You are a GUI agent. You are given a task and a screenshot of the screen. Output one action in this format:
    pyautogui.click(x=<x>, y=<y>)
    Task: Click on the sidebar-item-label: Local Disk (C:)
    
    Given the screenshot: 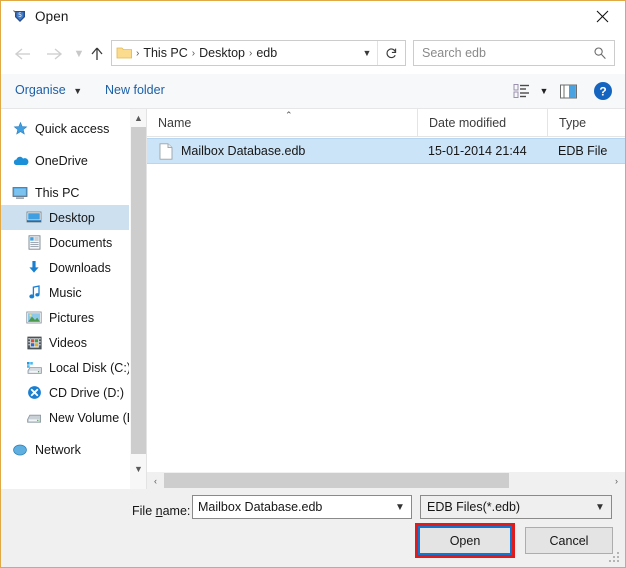 What is the action you would take?
    pyautogui.click(x=90, y=367)
    